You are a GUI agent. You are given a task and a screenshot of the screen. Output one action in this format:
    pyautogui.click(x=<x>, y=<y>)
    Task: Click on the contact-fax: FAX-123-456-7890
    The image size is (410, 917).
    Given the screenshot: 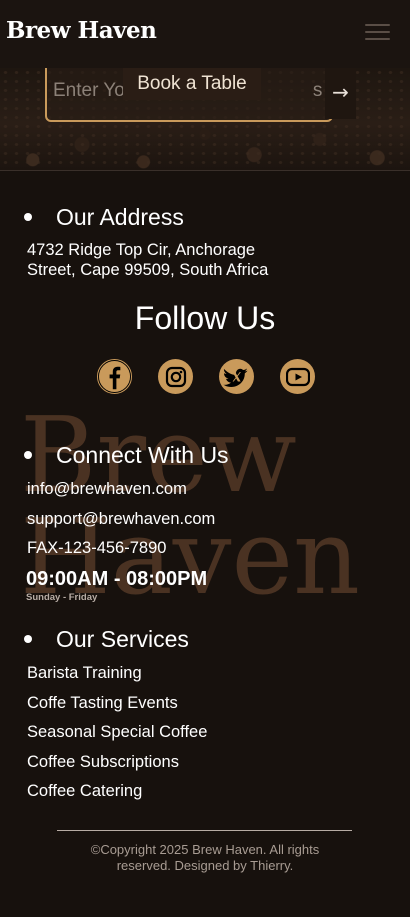 What is the action you would take?
    pyautogui.click(x=97, y=548)
    